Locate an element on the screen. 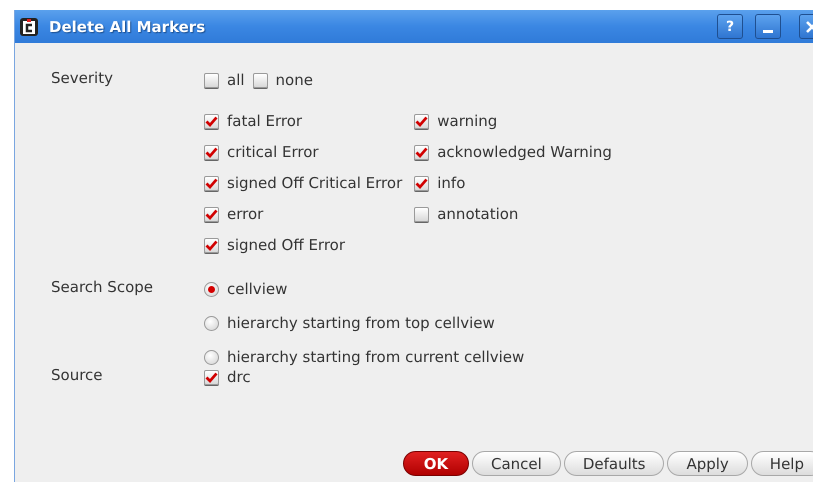 This screenshot has height=482, width=813. dialog-button: Cancel is located at coordinates (516, 463).